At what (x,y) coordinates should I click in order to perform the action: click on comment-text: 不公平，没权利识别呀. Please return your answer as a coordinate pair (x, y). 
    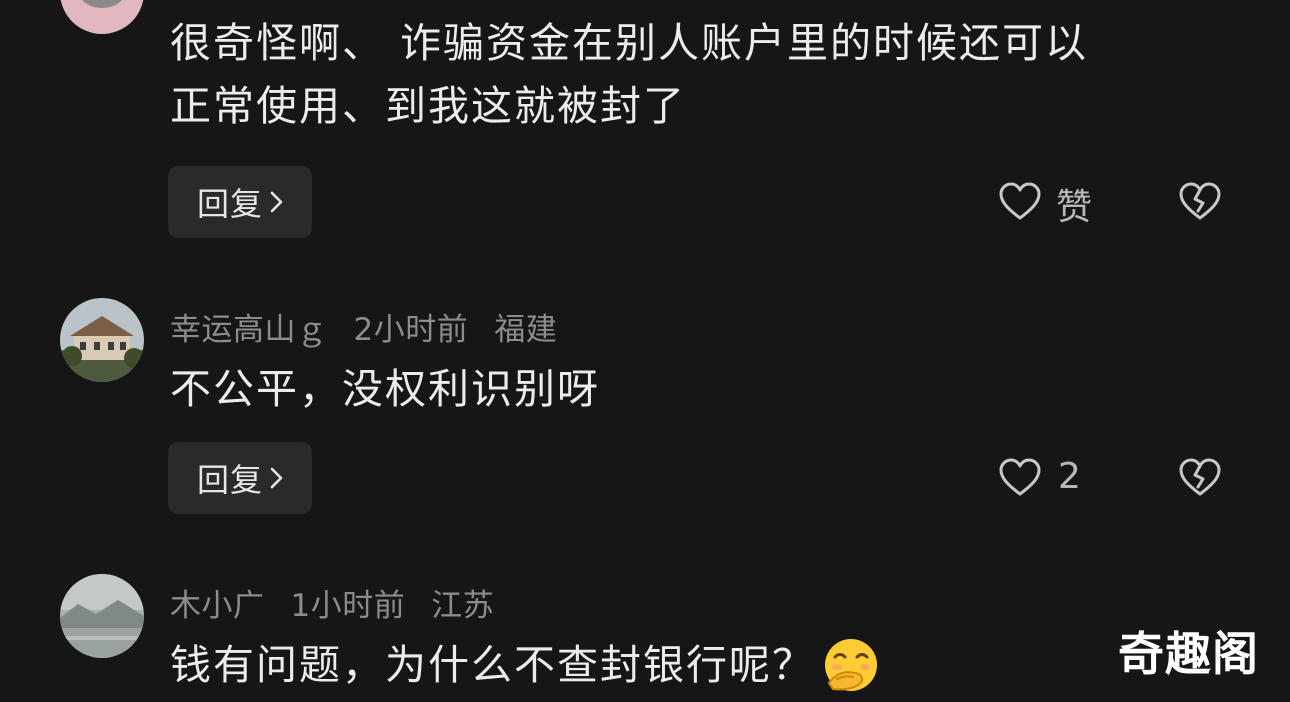
    Looking at the image, I should click on (385, 389).